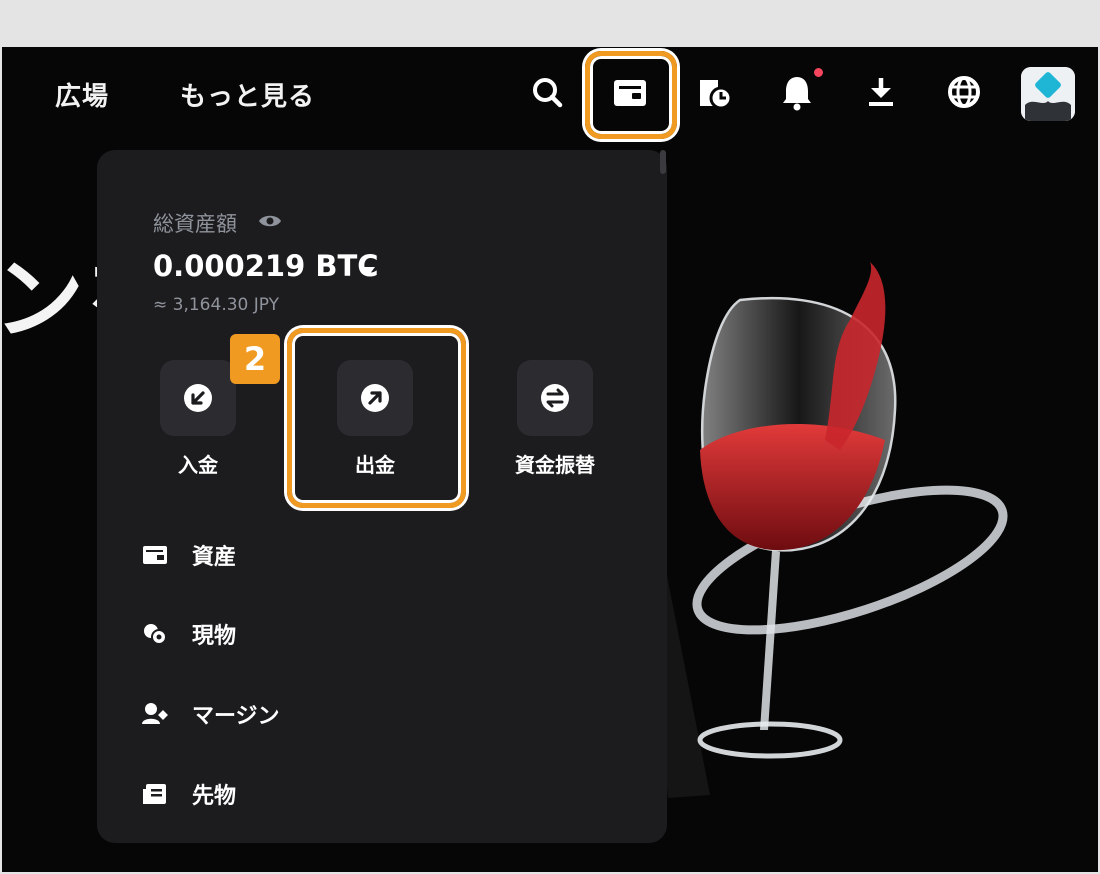 The width and height of the screenshot is (1100, 874). I want to click on nav-square: 広場, so click(82, 94).